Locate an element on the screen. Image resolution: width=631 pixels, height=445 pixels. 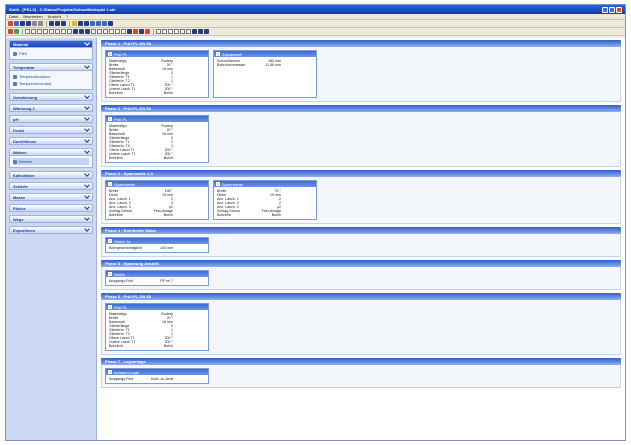
sidebar-header-walzen: Walzen is located at coordinates (51, 152).